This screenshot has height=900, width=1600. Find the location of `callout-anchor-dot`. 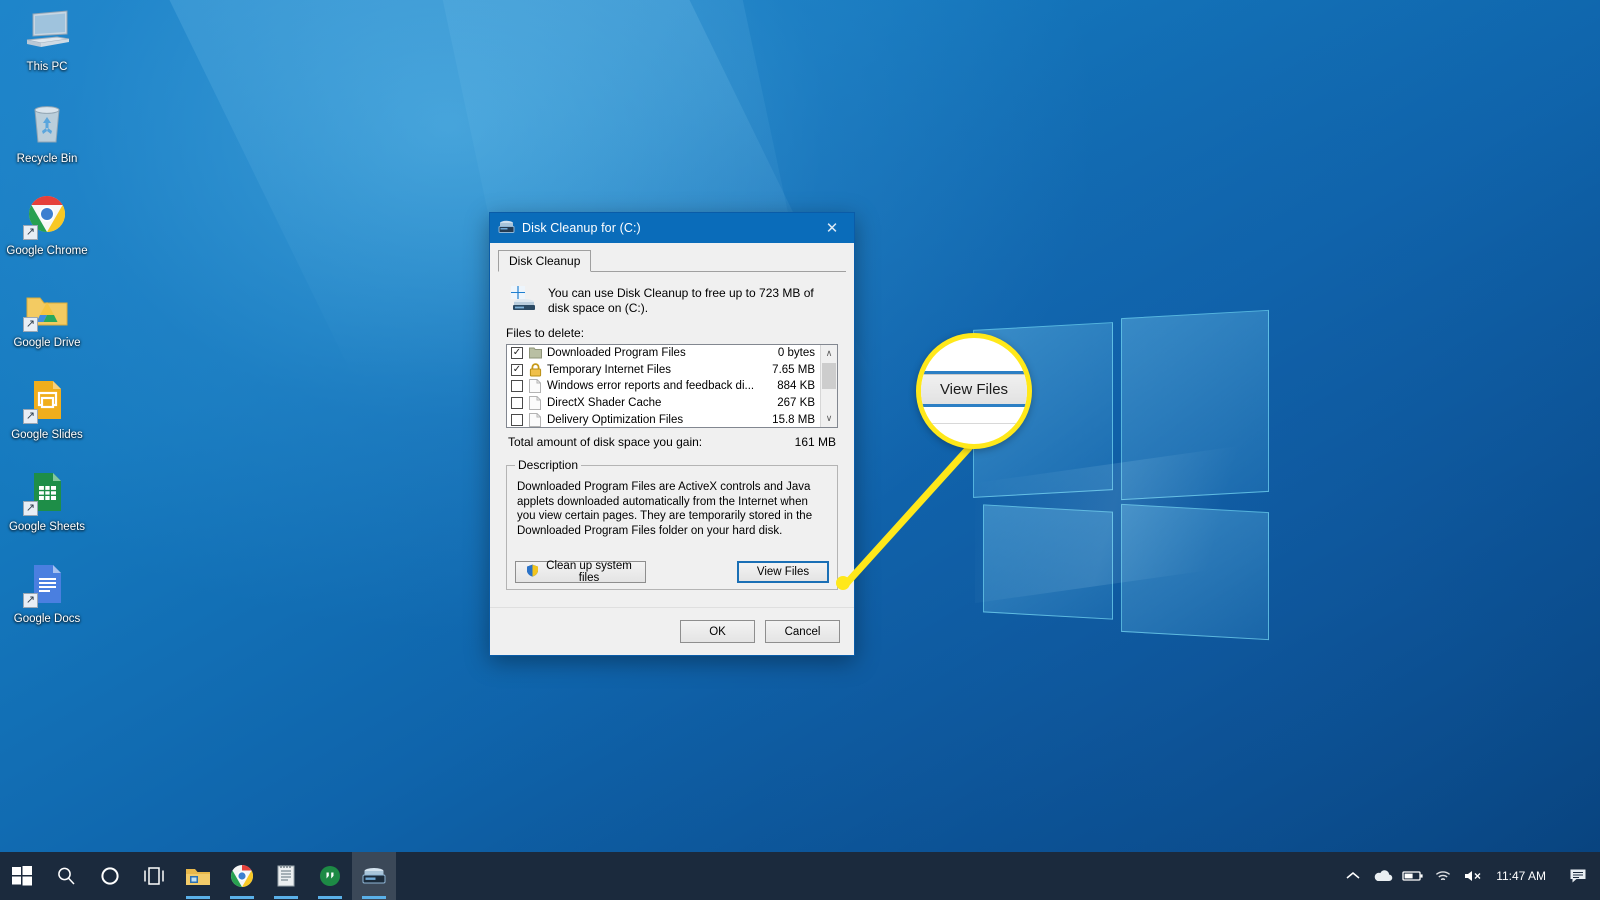

callout-anchor-dot is located at coordinates (843, 583).